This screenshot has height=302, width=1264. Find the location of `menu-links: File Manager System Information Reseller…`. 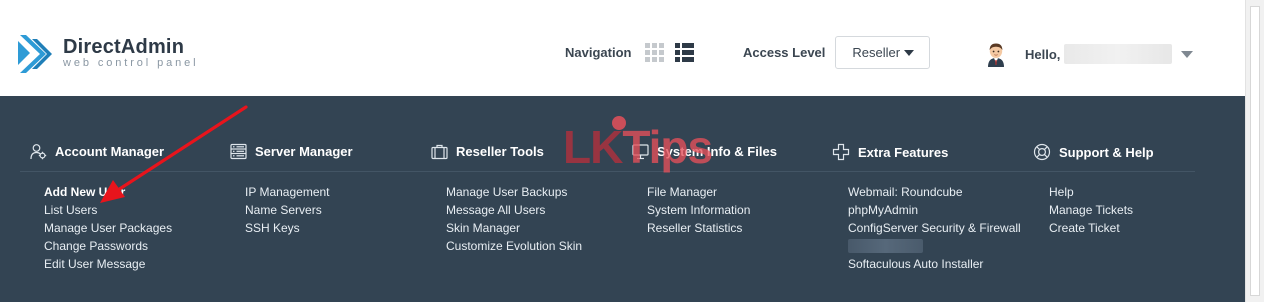

menu-links: File Manager System Information Reseller… is located at coordinates (698, 210).